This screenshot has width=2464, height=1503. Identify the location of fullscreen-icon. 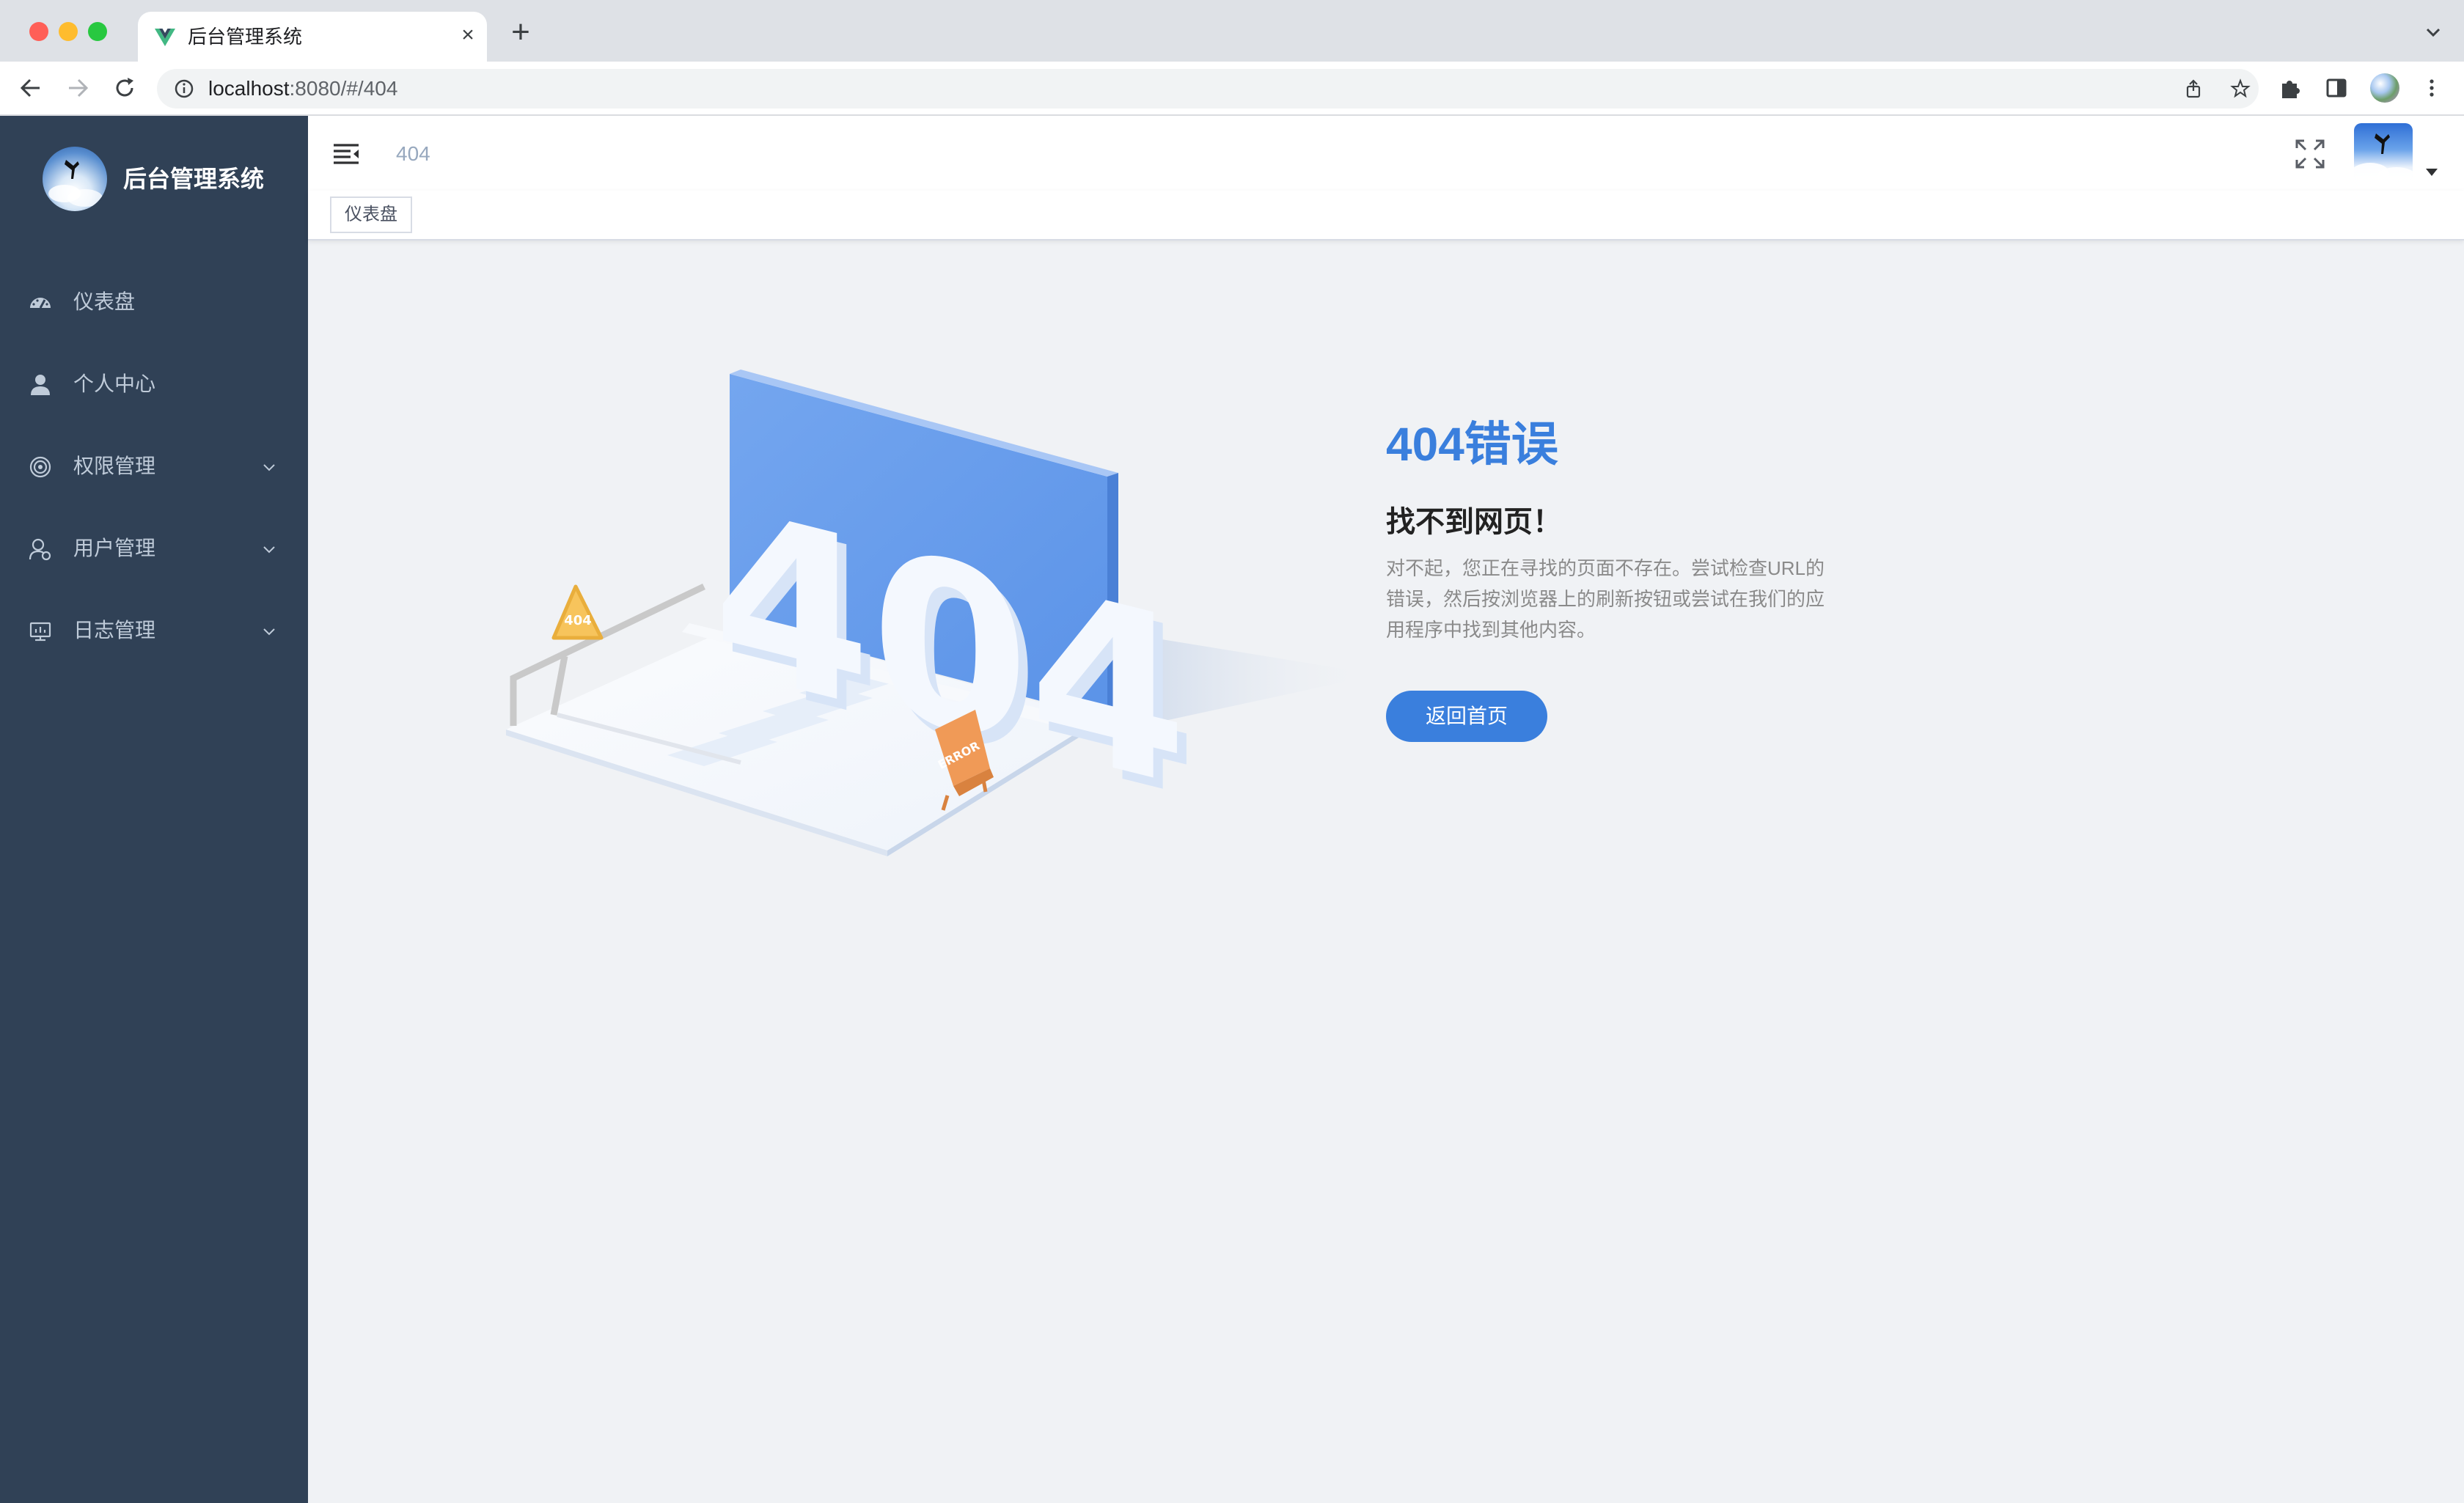
(2310, 154).